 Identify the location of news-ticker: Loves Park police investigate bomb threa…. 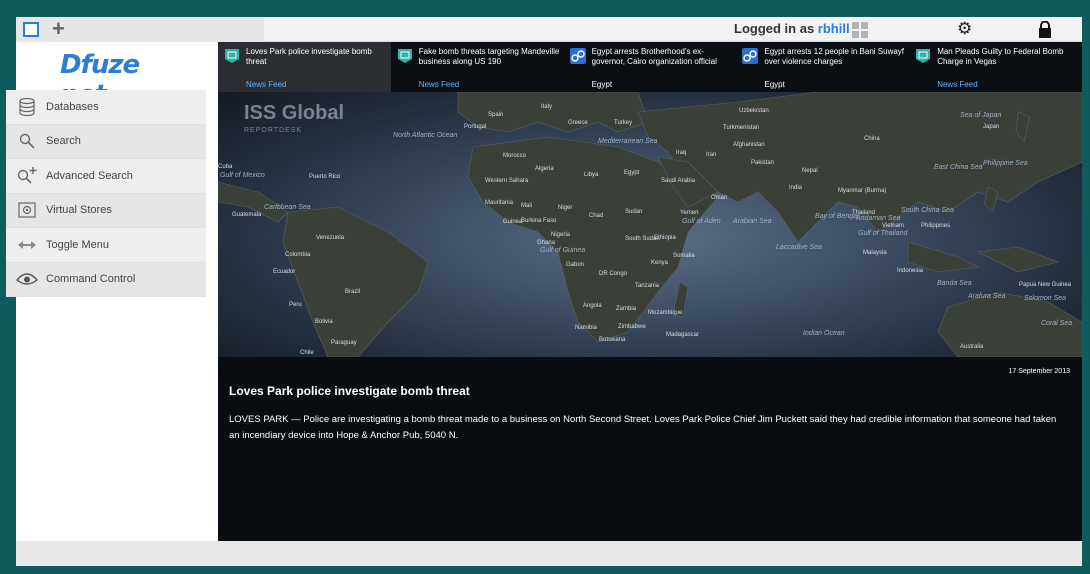
(650, 67).